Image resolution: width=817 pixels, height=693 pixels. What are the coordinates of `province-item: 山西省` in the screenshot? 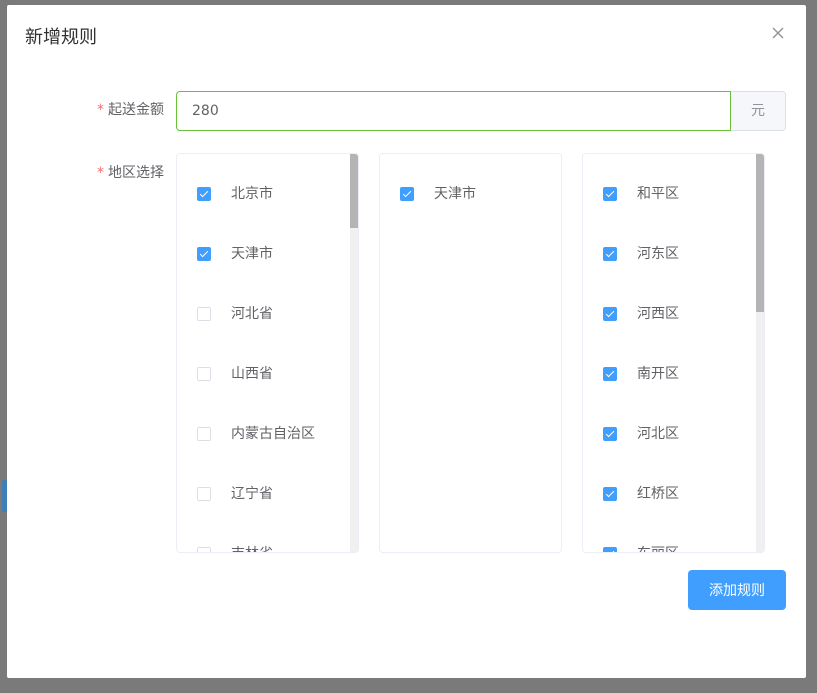 It's located at (257, 374).